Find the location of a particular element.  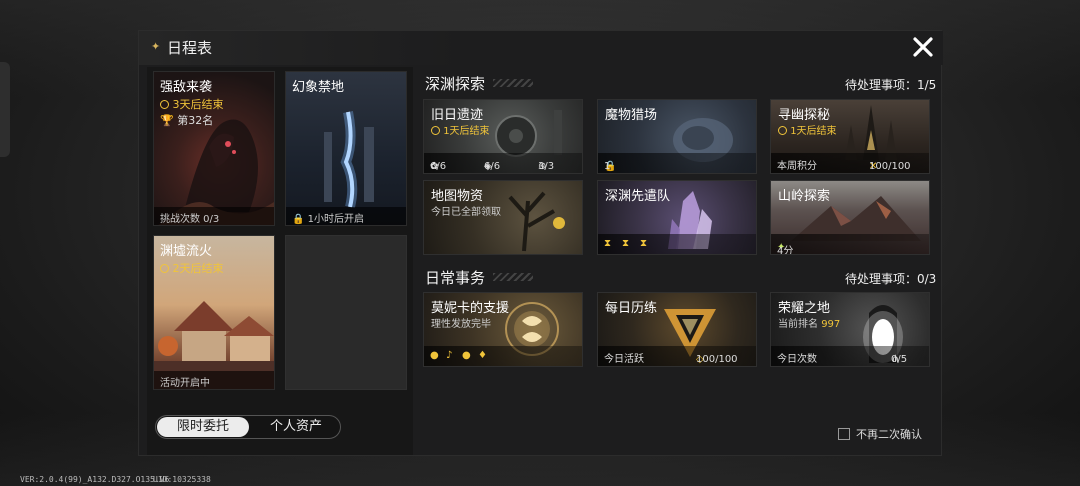

card-monica-support: 莫妮卡的支援 理性发放完毕 ● ♪ ● ♦ is located at coordinates (503, 329).